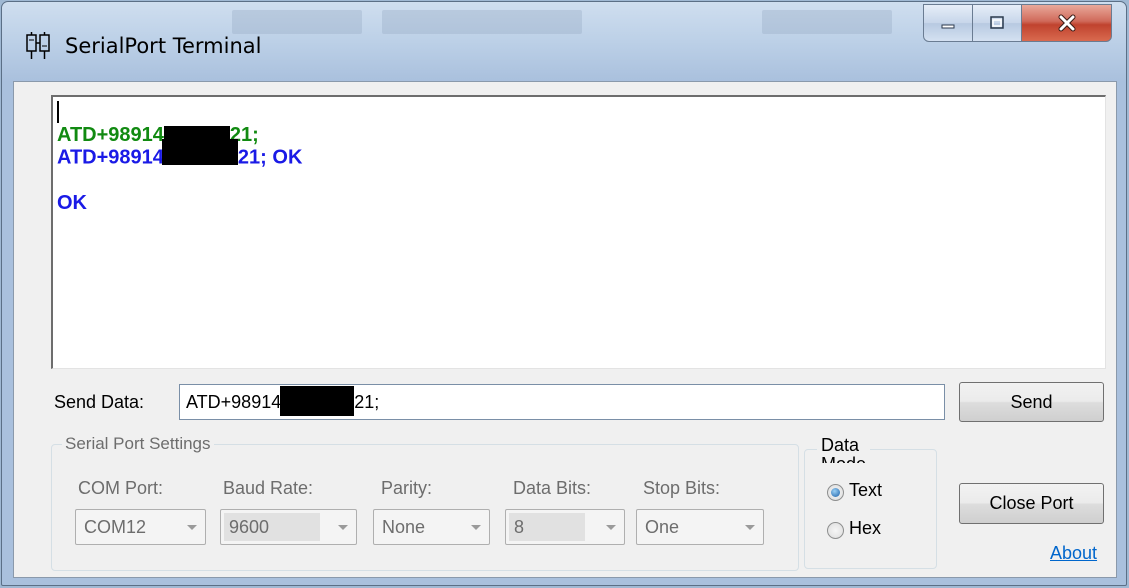  What do you see at coordinates (865, 490) in the screenshot?
I see `text-mode-label: Text` at bounding box center [865, 490].